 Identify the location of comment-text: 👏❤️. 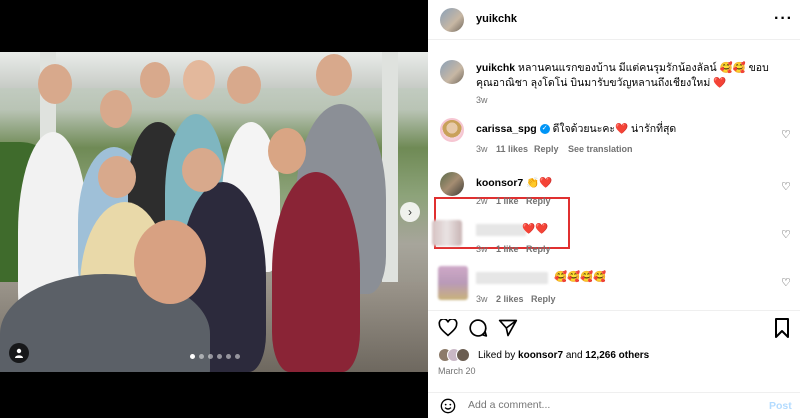
(539, 183).